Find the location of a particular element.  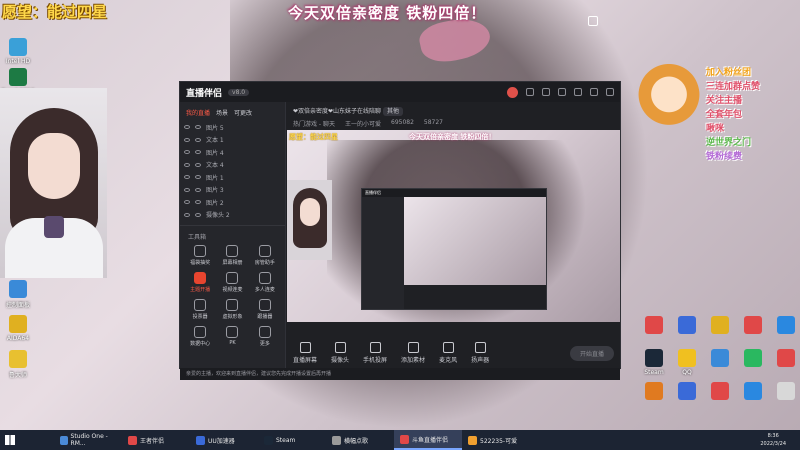

tool-button: 虚拟形象 is located at coordinates (232, 309).